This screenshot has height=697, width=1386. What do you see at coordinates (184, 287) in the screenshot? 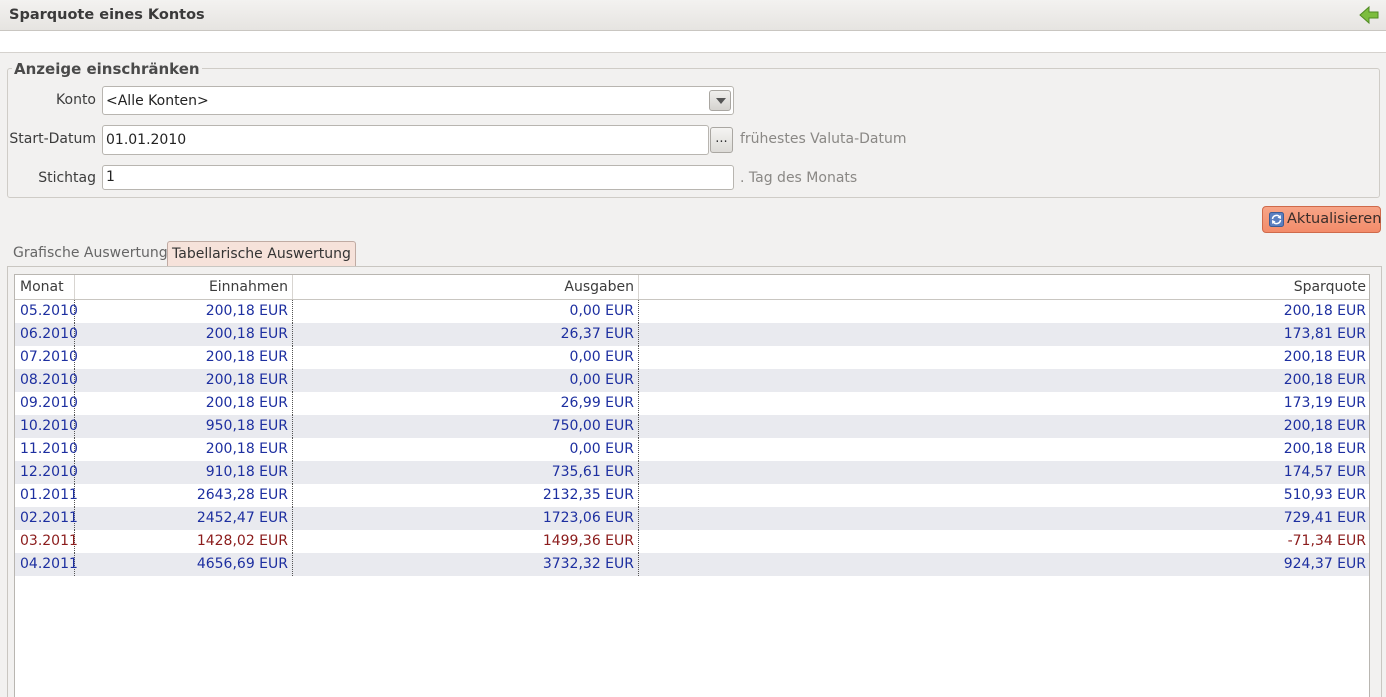
I see `column-header-einnahmen: Einnahmen` at bounding box center [184, 287].